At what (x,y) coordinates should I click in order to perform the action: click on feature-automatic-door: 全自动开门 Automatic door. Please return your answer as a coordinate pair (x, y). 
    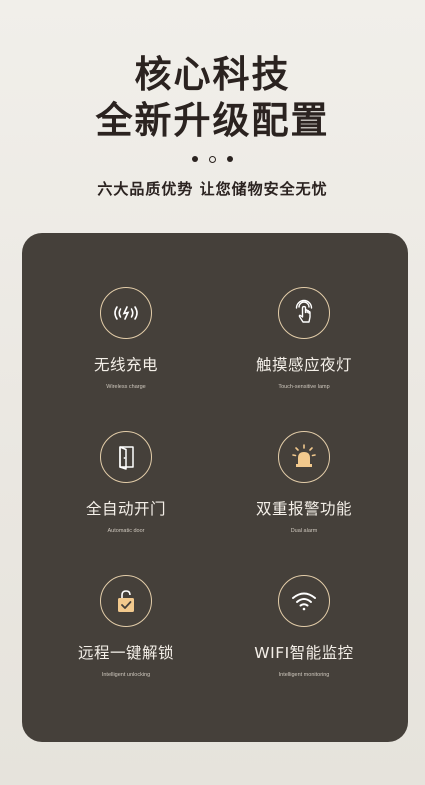
    Looking at the image, I should click on (126, 482).